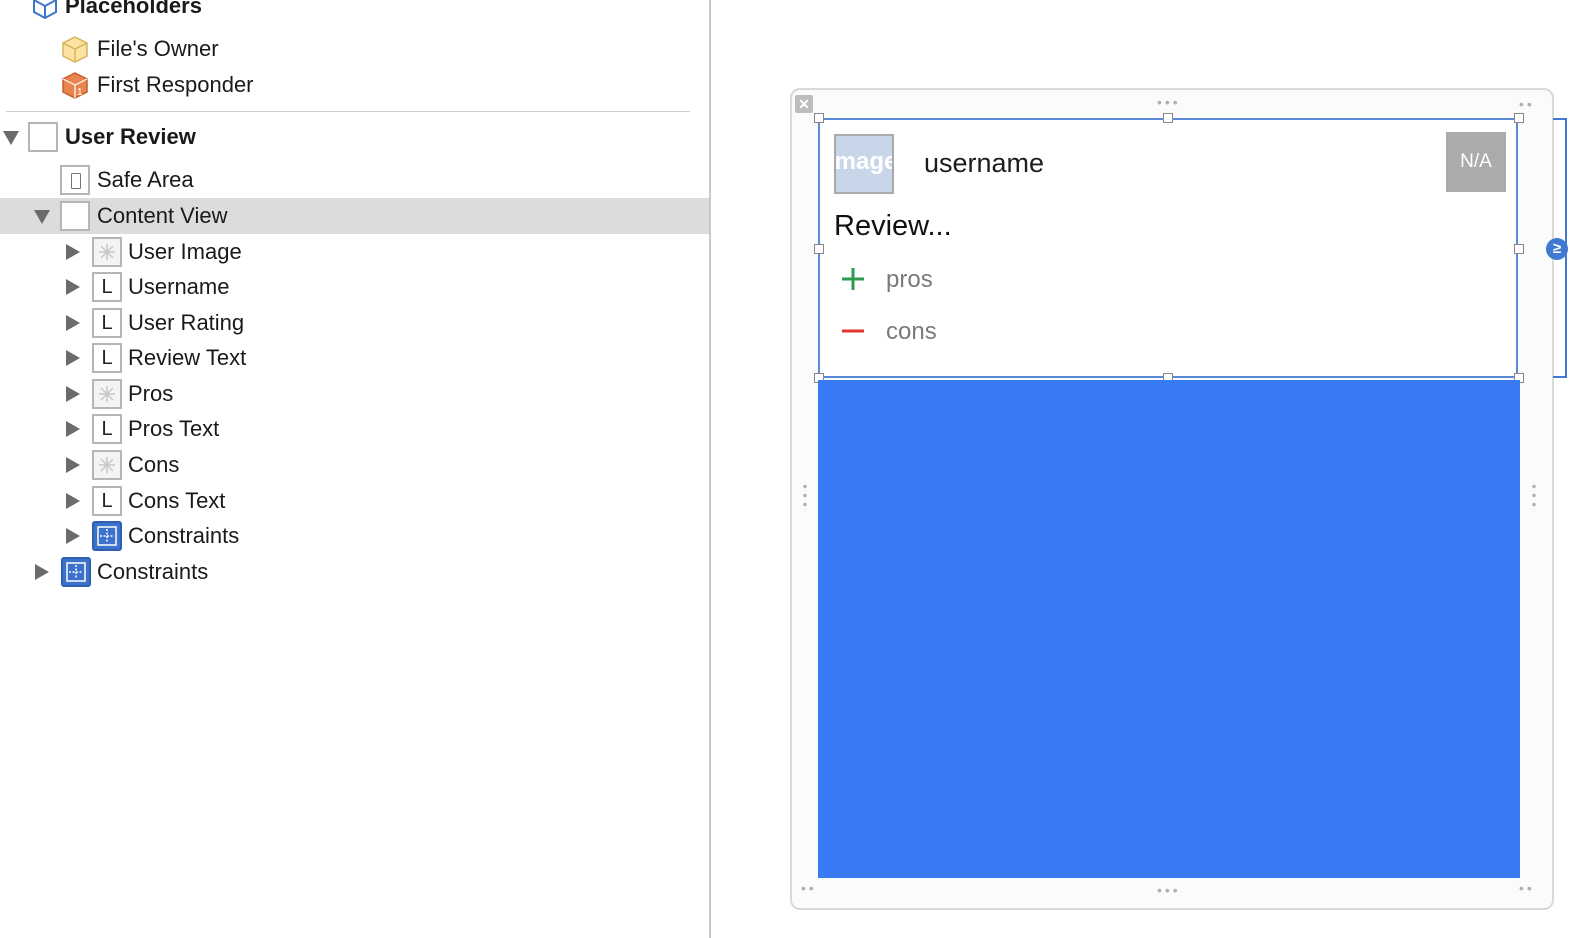 Image resolution: width=1584 pixels, height=938 pixels. Describe the element at coordinates (75, 85) in the screenshot. I see `first-responder-cube-icon: 1` at that location.